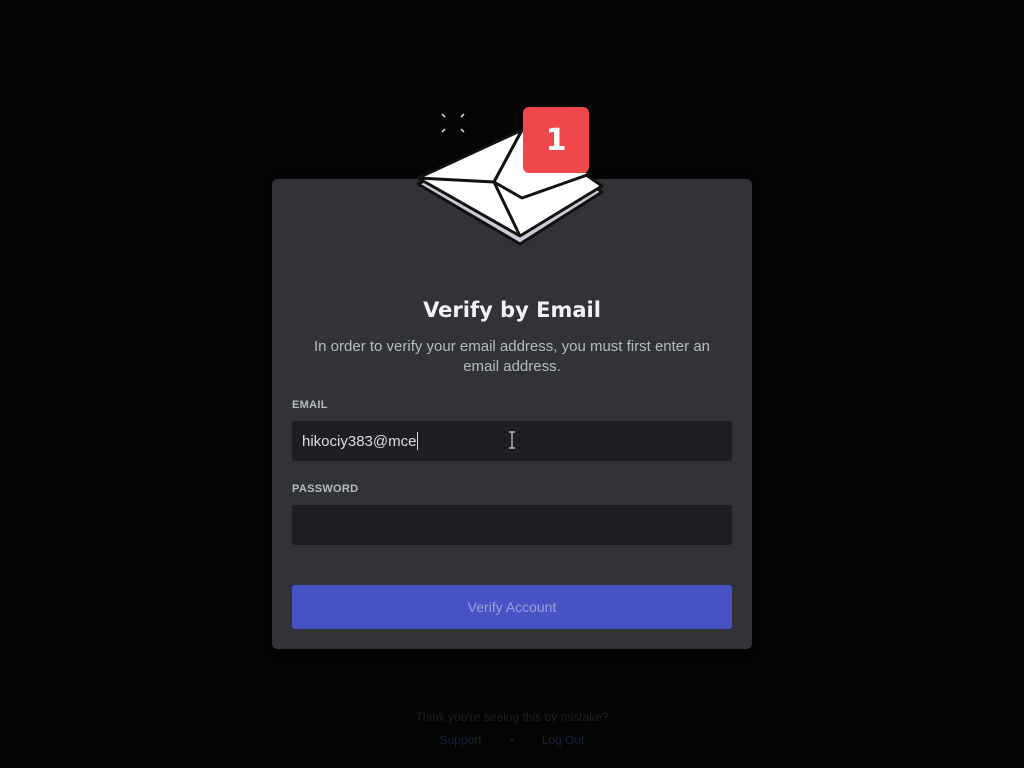 Image resolution: width=1024 pixels, height=768 pixels. I want to click on page-title: Verify by Email, so click(512, 310).